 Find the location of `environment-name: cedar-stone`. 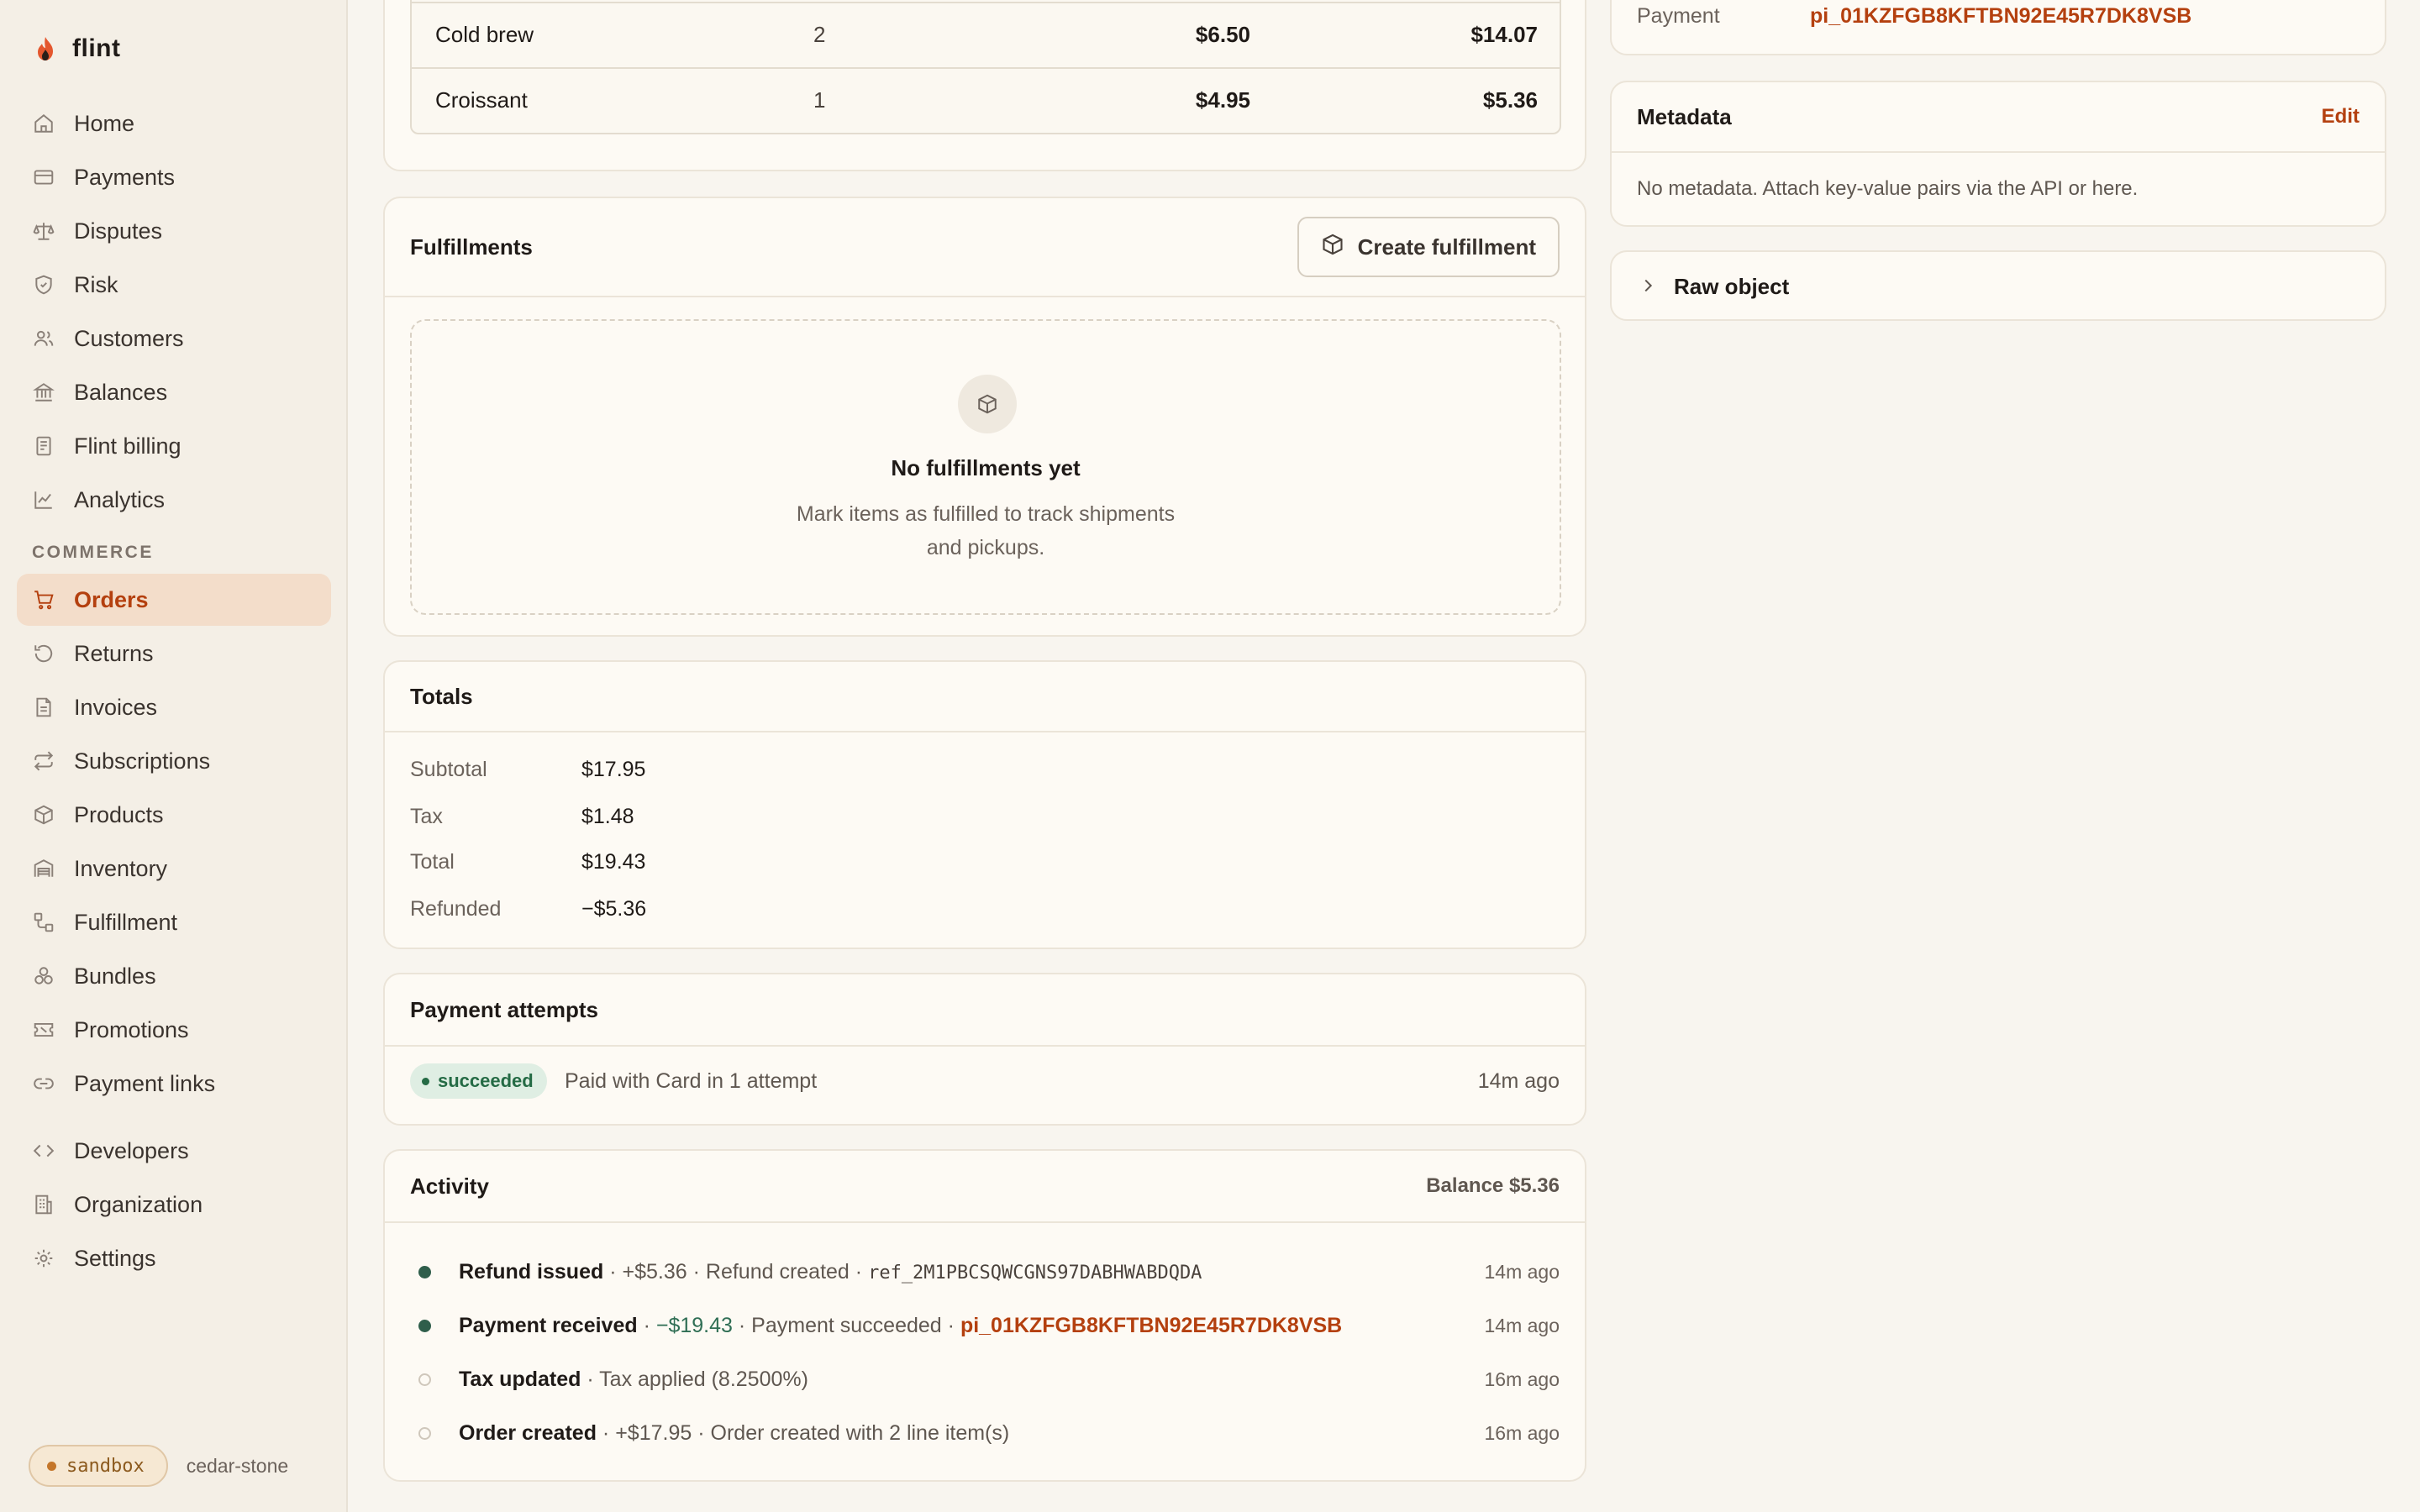

environment-name: cedar-stone is located at coordinates (238, 1465).